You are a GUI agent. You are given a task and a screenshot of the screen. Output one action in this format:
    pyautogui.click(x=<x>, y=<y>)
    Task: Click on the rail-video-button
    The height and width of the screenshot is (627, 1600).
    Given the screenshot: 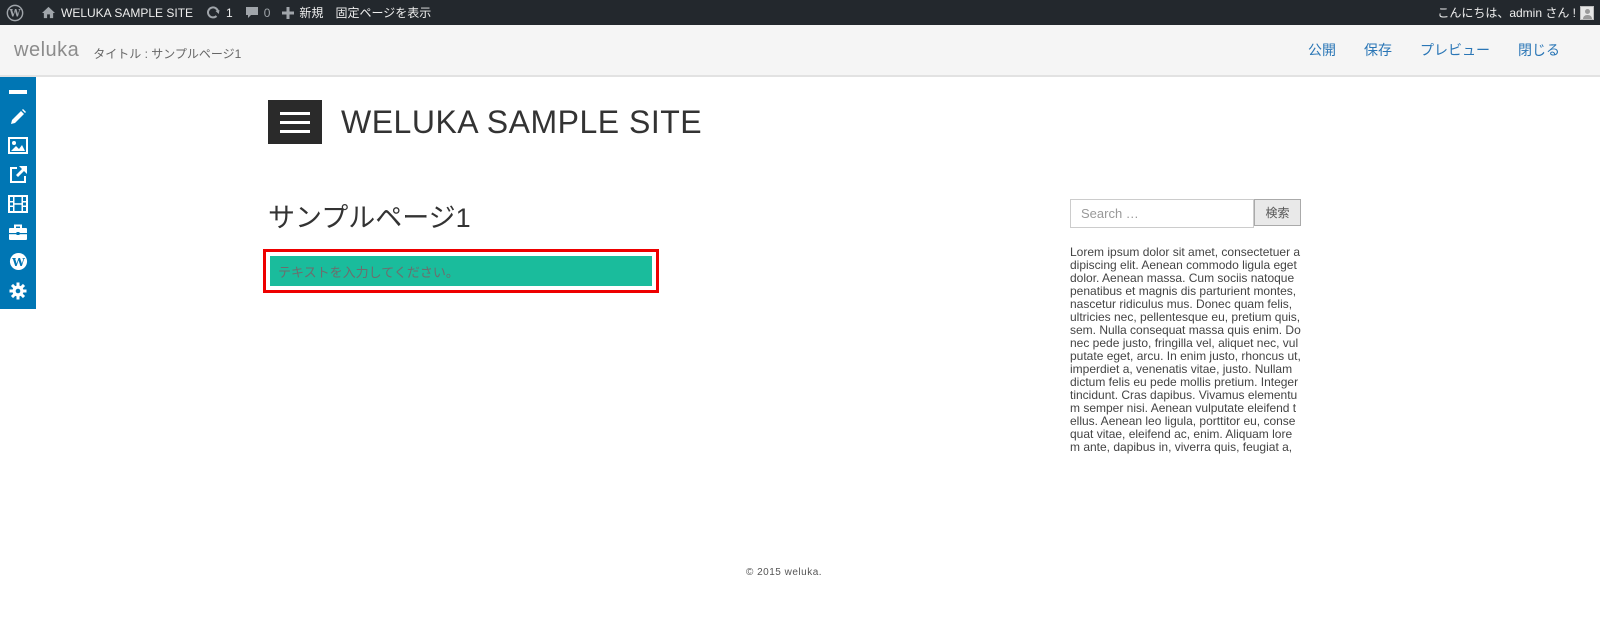 What is the action you would take?
    pyautogui.click(x=18, y=203)
    